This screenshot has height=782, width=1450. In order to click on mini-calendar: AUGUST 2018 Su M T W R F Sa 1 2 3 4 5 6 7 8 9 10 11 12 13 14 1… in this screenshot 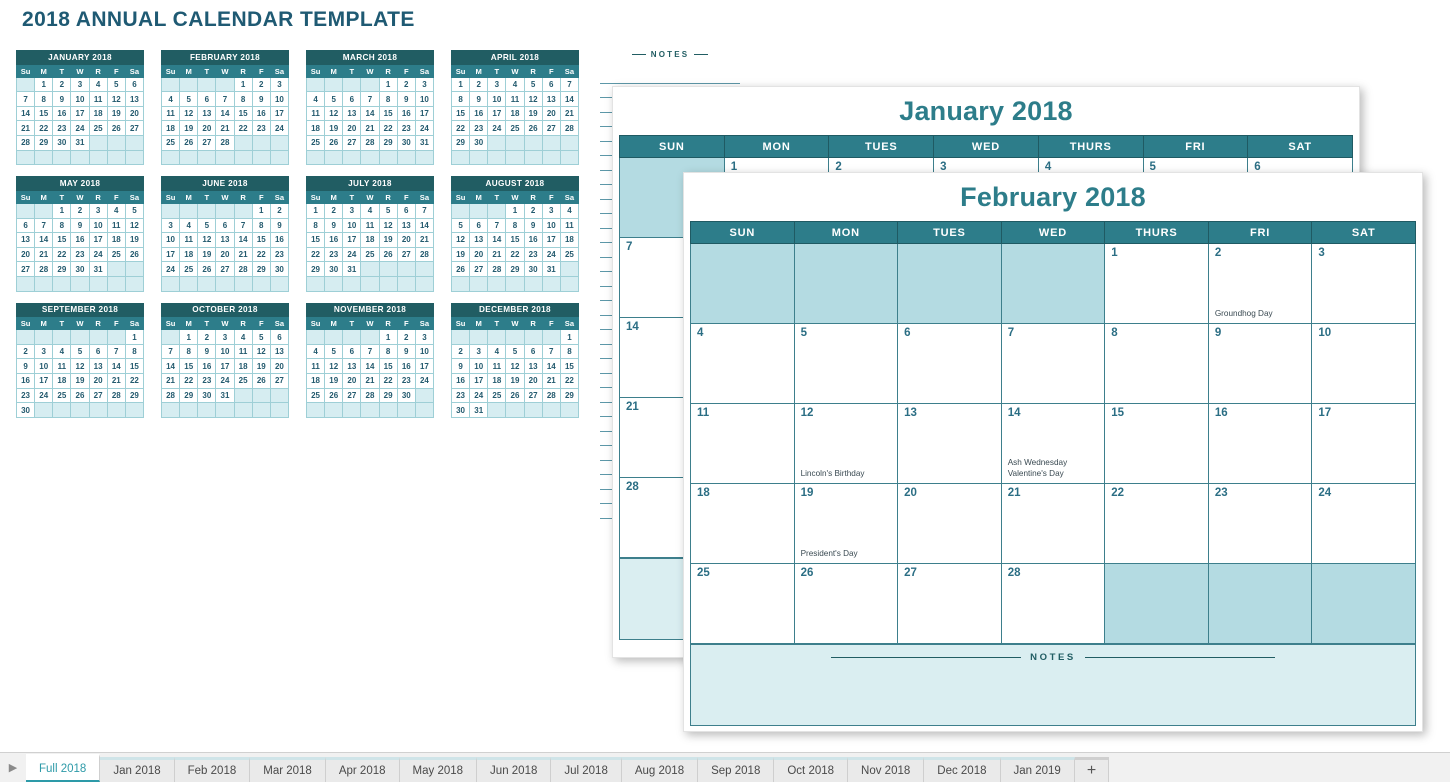, I will do `click(515, 234)`.